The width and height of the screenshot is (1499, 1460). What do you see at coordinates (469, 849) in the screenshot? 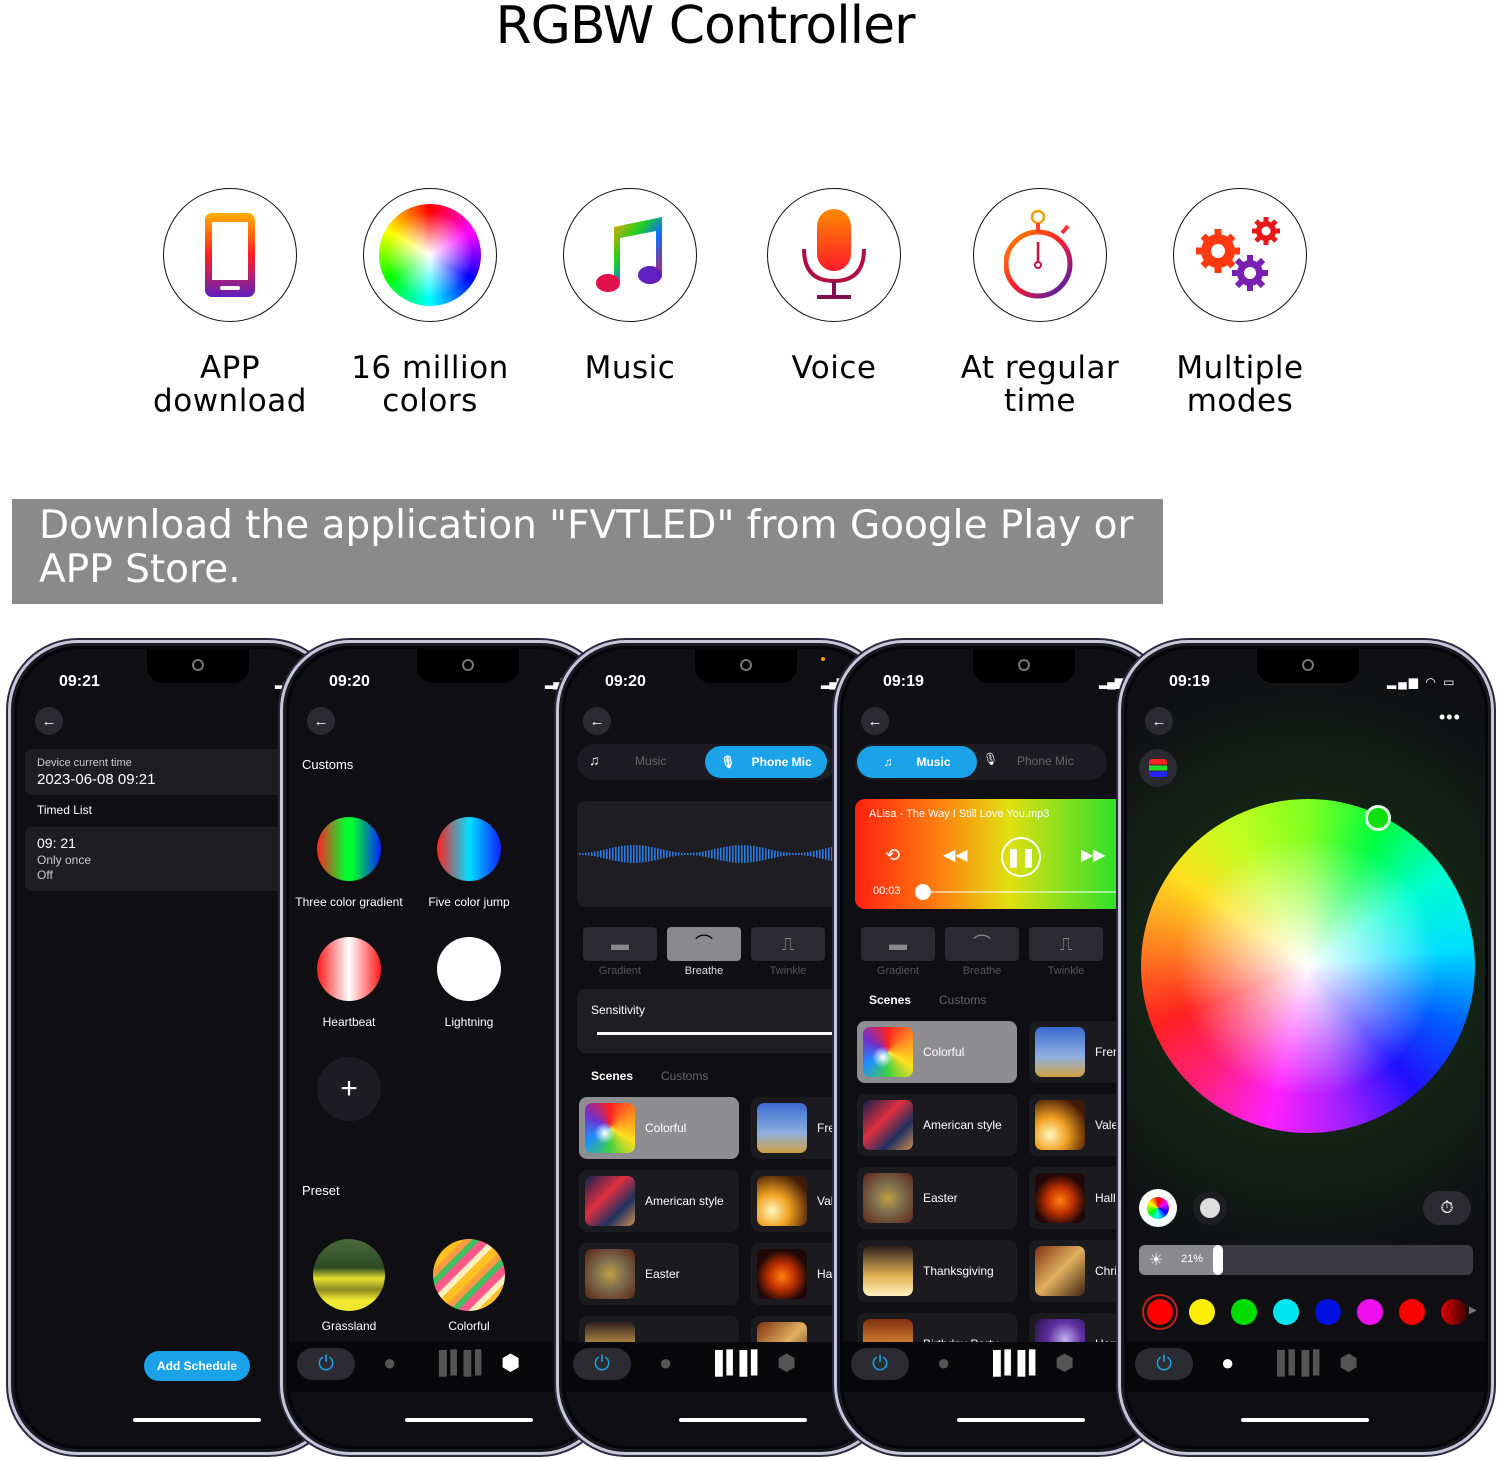
I see `custom-five-color-jump` at bounding box center [469, 849].